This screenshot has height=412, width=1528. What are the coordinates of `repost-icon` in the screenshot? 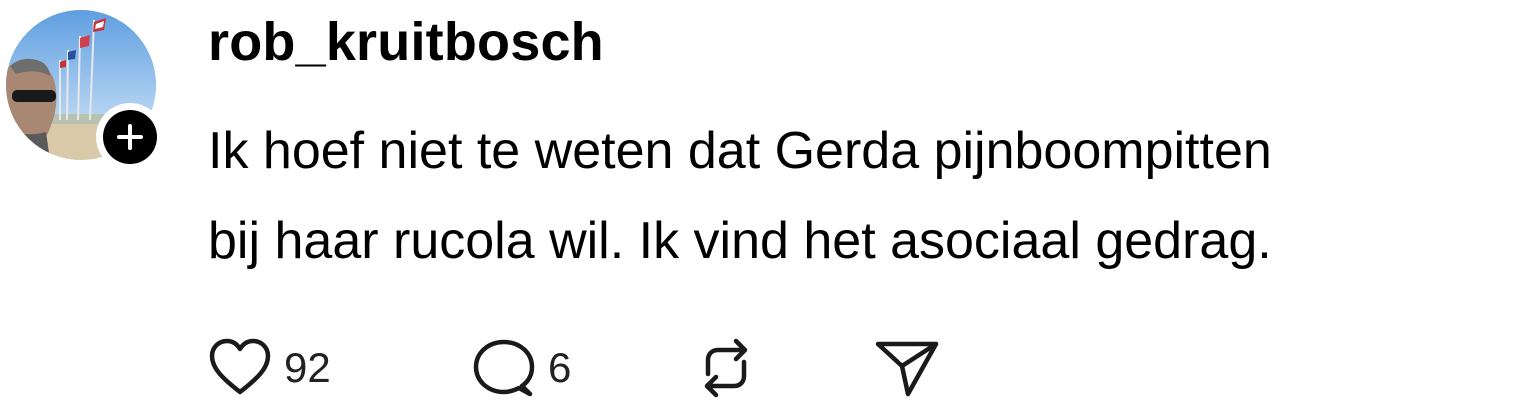 It's located at (726, 368).